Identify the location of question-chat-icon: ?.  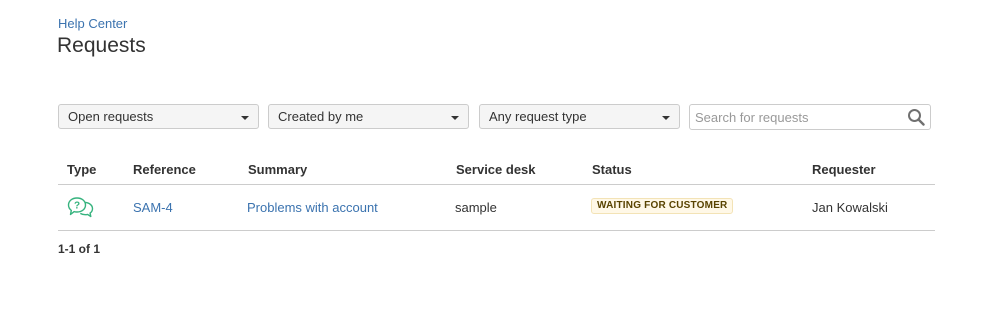
(80, 207).